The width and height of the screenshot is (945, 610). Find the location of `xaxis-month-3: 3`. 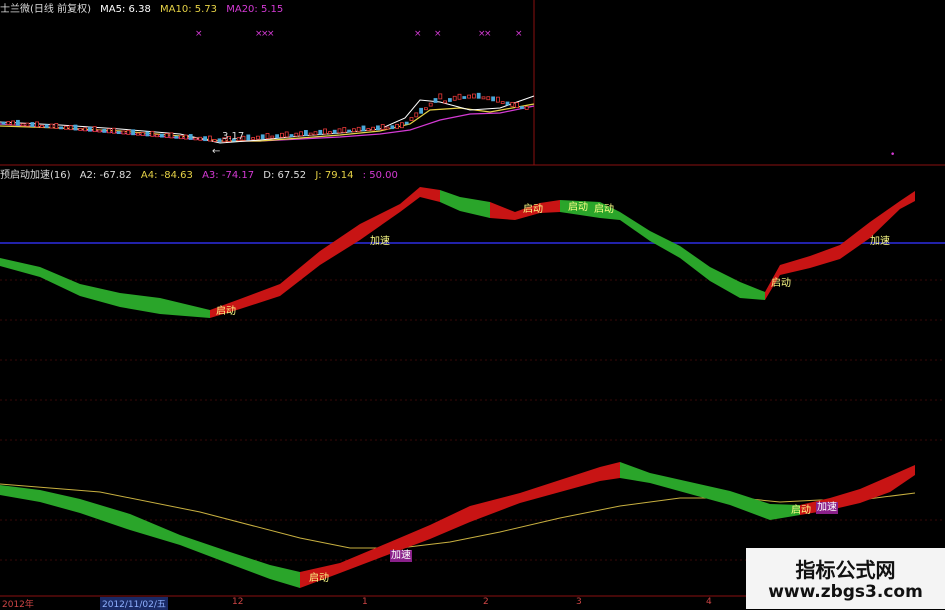

xaxis-month-3: 3 is located at coordinates (579, 602).